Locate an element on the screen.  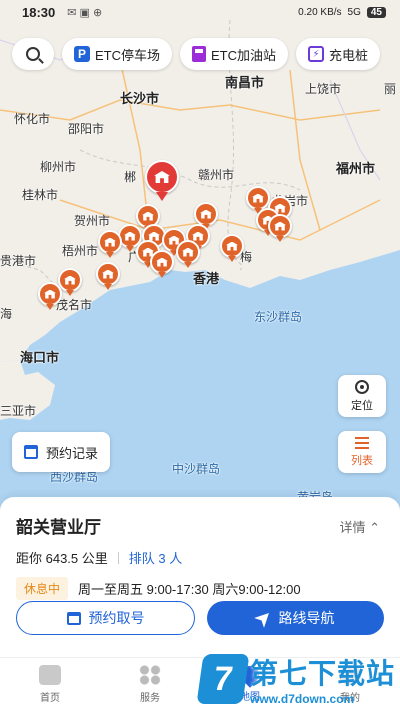
watermark-url: www.d7down.com is located at coordinates (302, 699).